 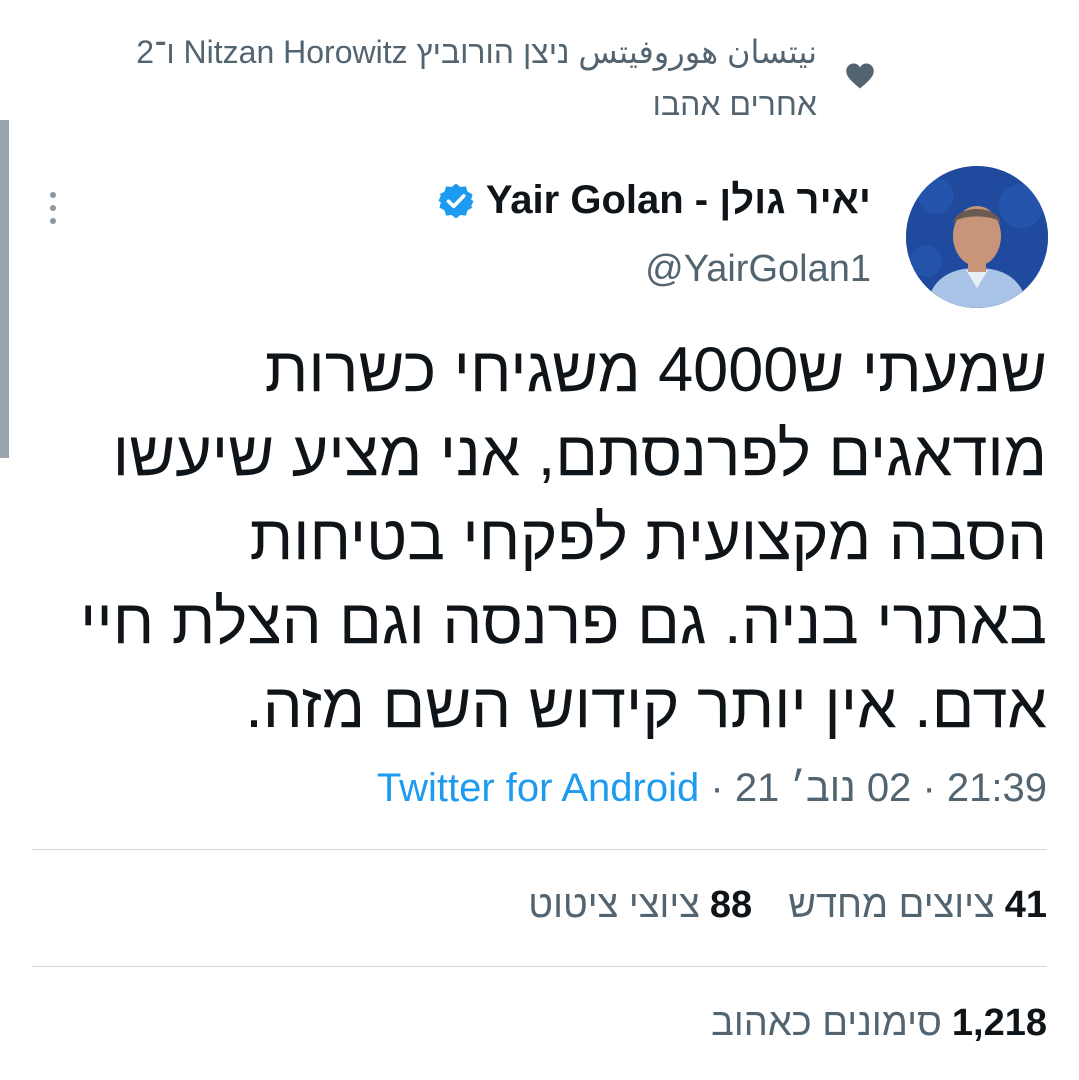 I want to click on avatar, so click(x=977, y=237).